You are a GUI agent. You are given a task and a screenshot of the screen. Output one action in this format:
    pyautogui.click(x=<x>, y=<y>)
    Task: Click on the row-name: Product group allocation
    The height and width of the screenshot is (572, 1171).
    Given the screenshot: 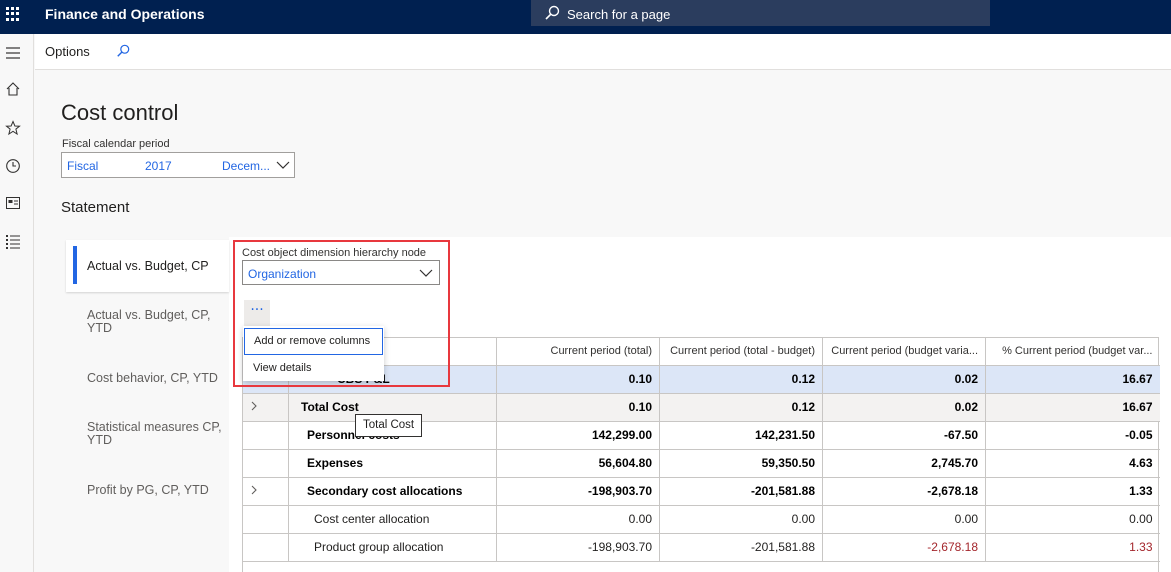 What is the action you would take?
    pyautogui.click(x=392, y=547)
    